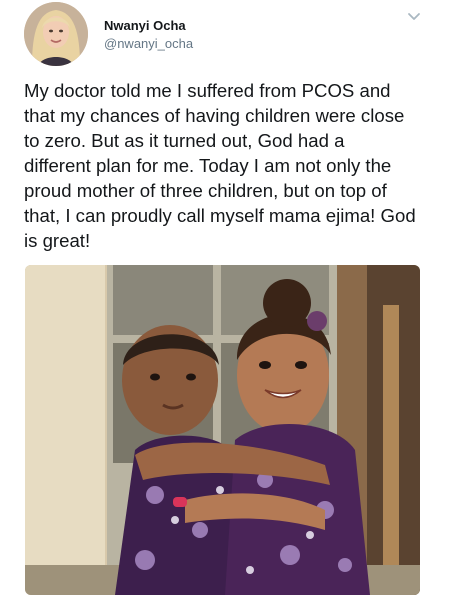 Image resolution: width=470 pixels, height=598 pixels. I want to click on avatar, so click(56, 34).